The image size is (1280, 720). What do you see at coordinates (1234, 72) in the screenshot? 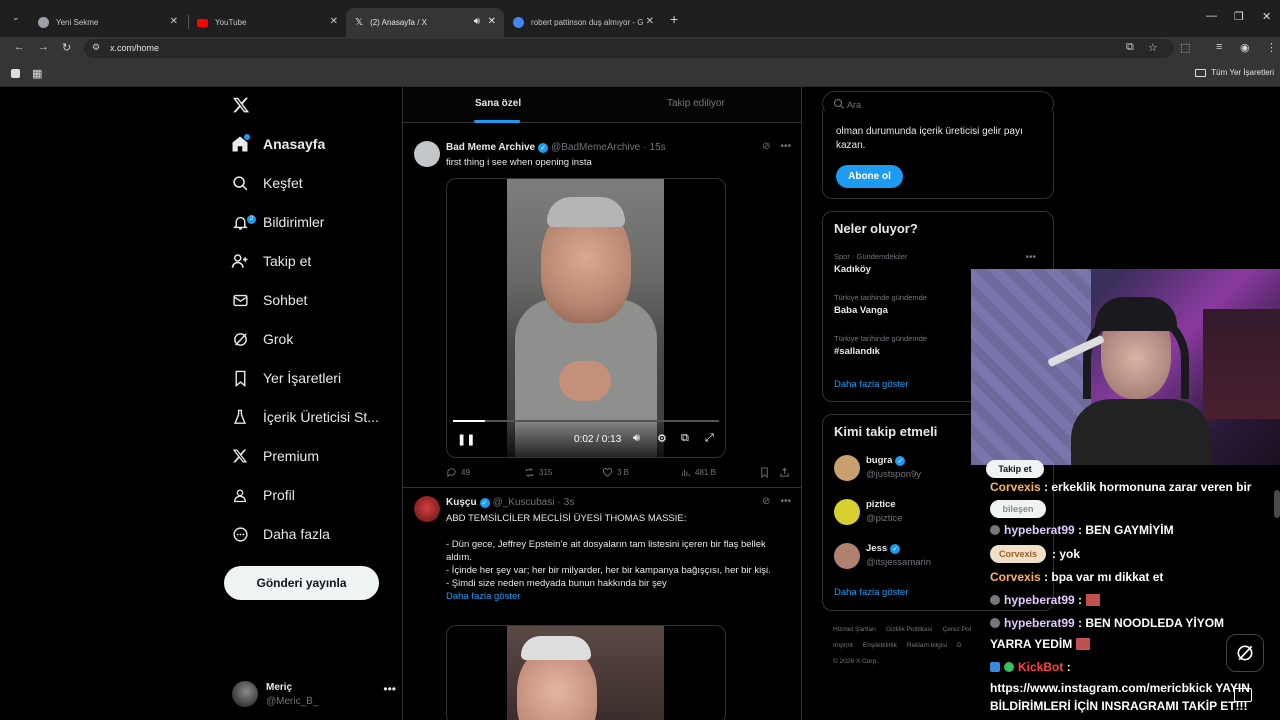
I see `all-bookmarks-folder: Tüm Yer İşaretleri` at bounding box center [1234, 72].